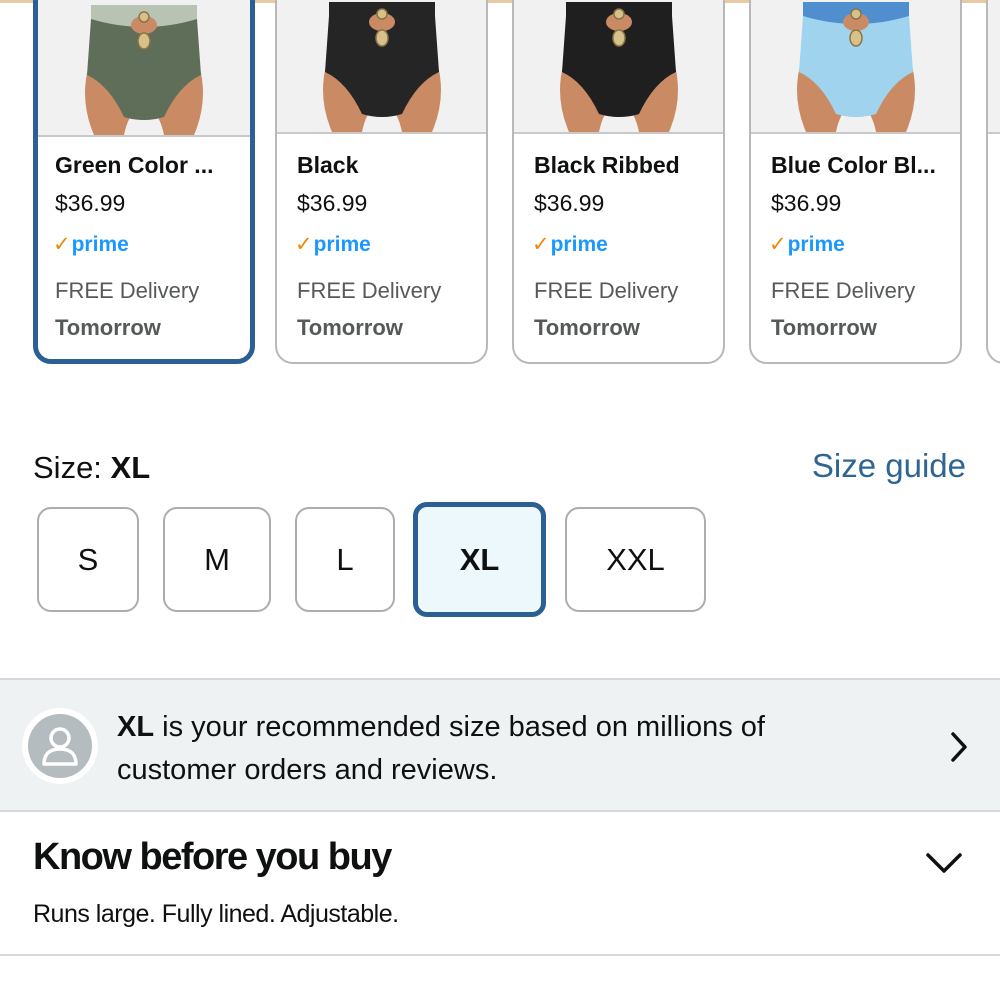  I want to click on user-icon, so click(60, 746).